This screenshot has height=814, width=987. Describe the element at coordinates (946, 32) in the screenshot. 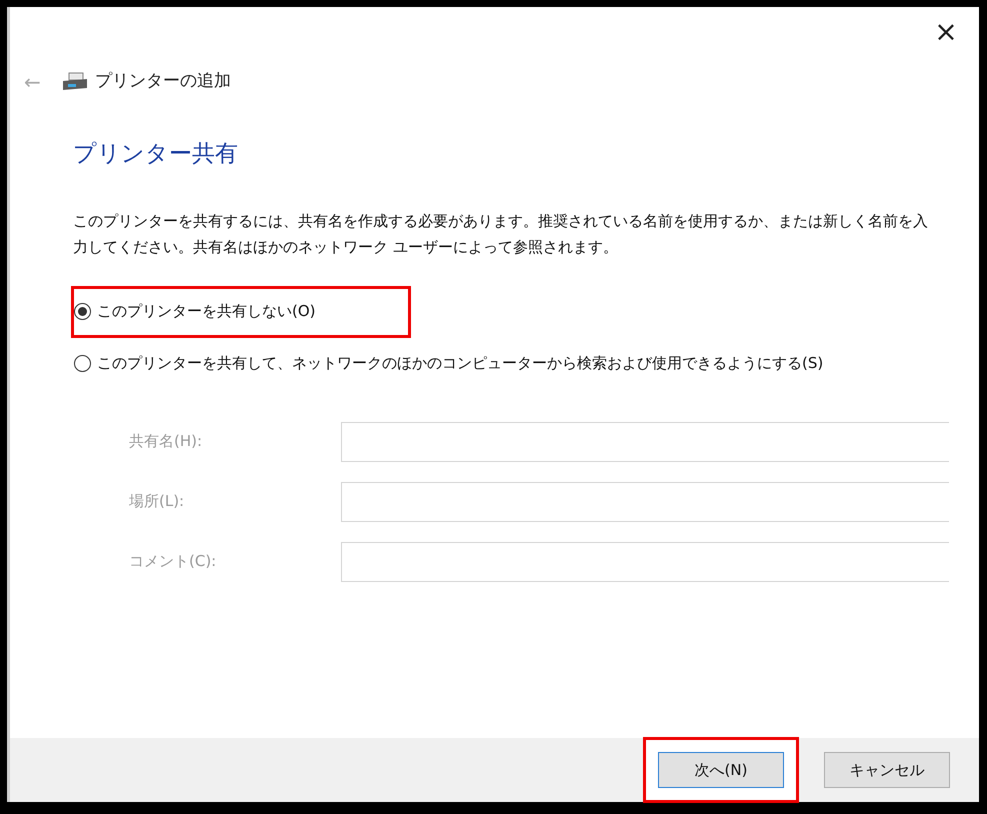

I see `close-button: ×` at that location.